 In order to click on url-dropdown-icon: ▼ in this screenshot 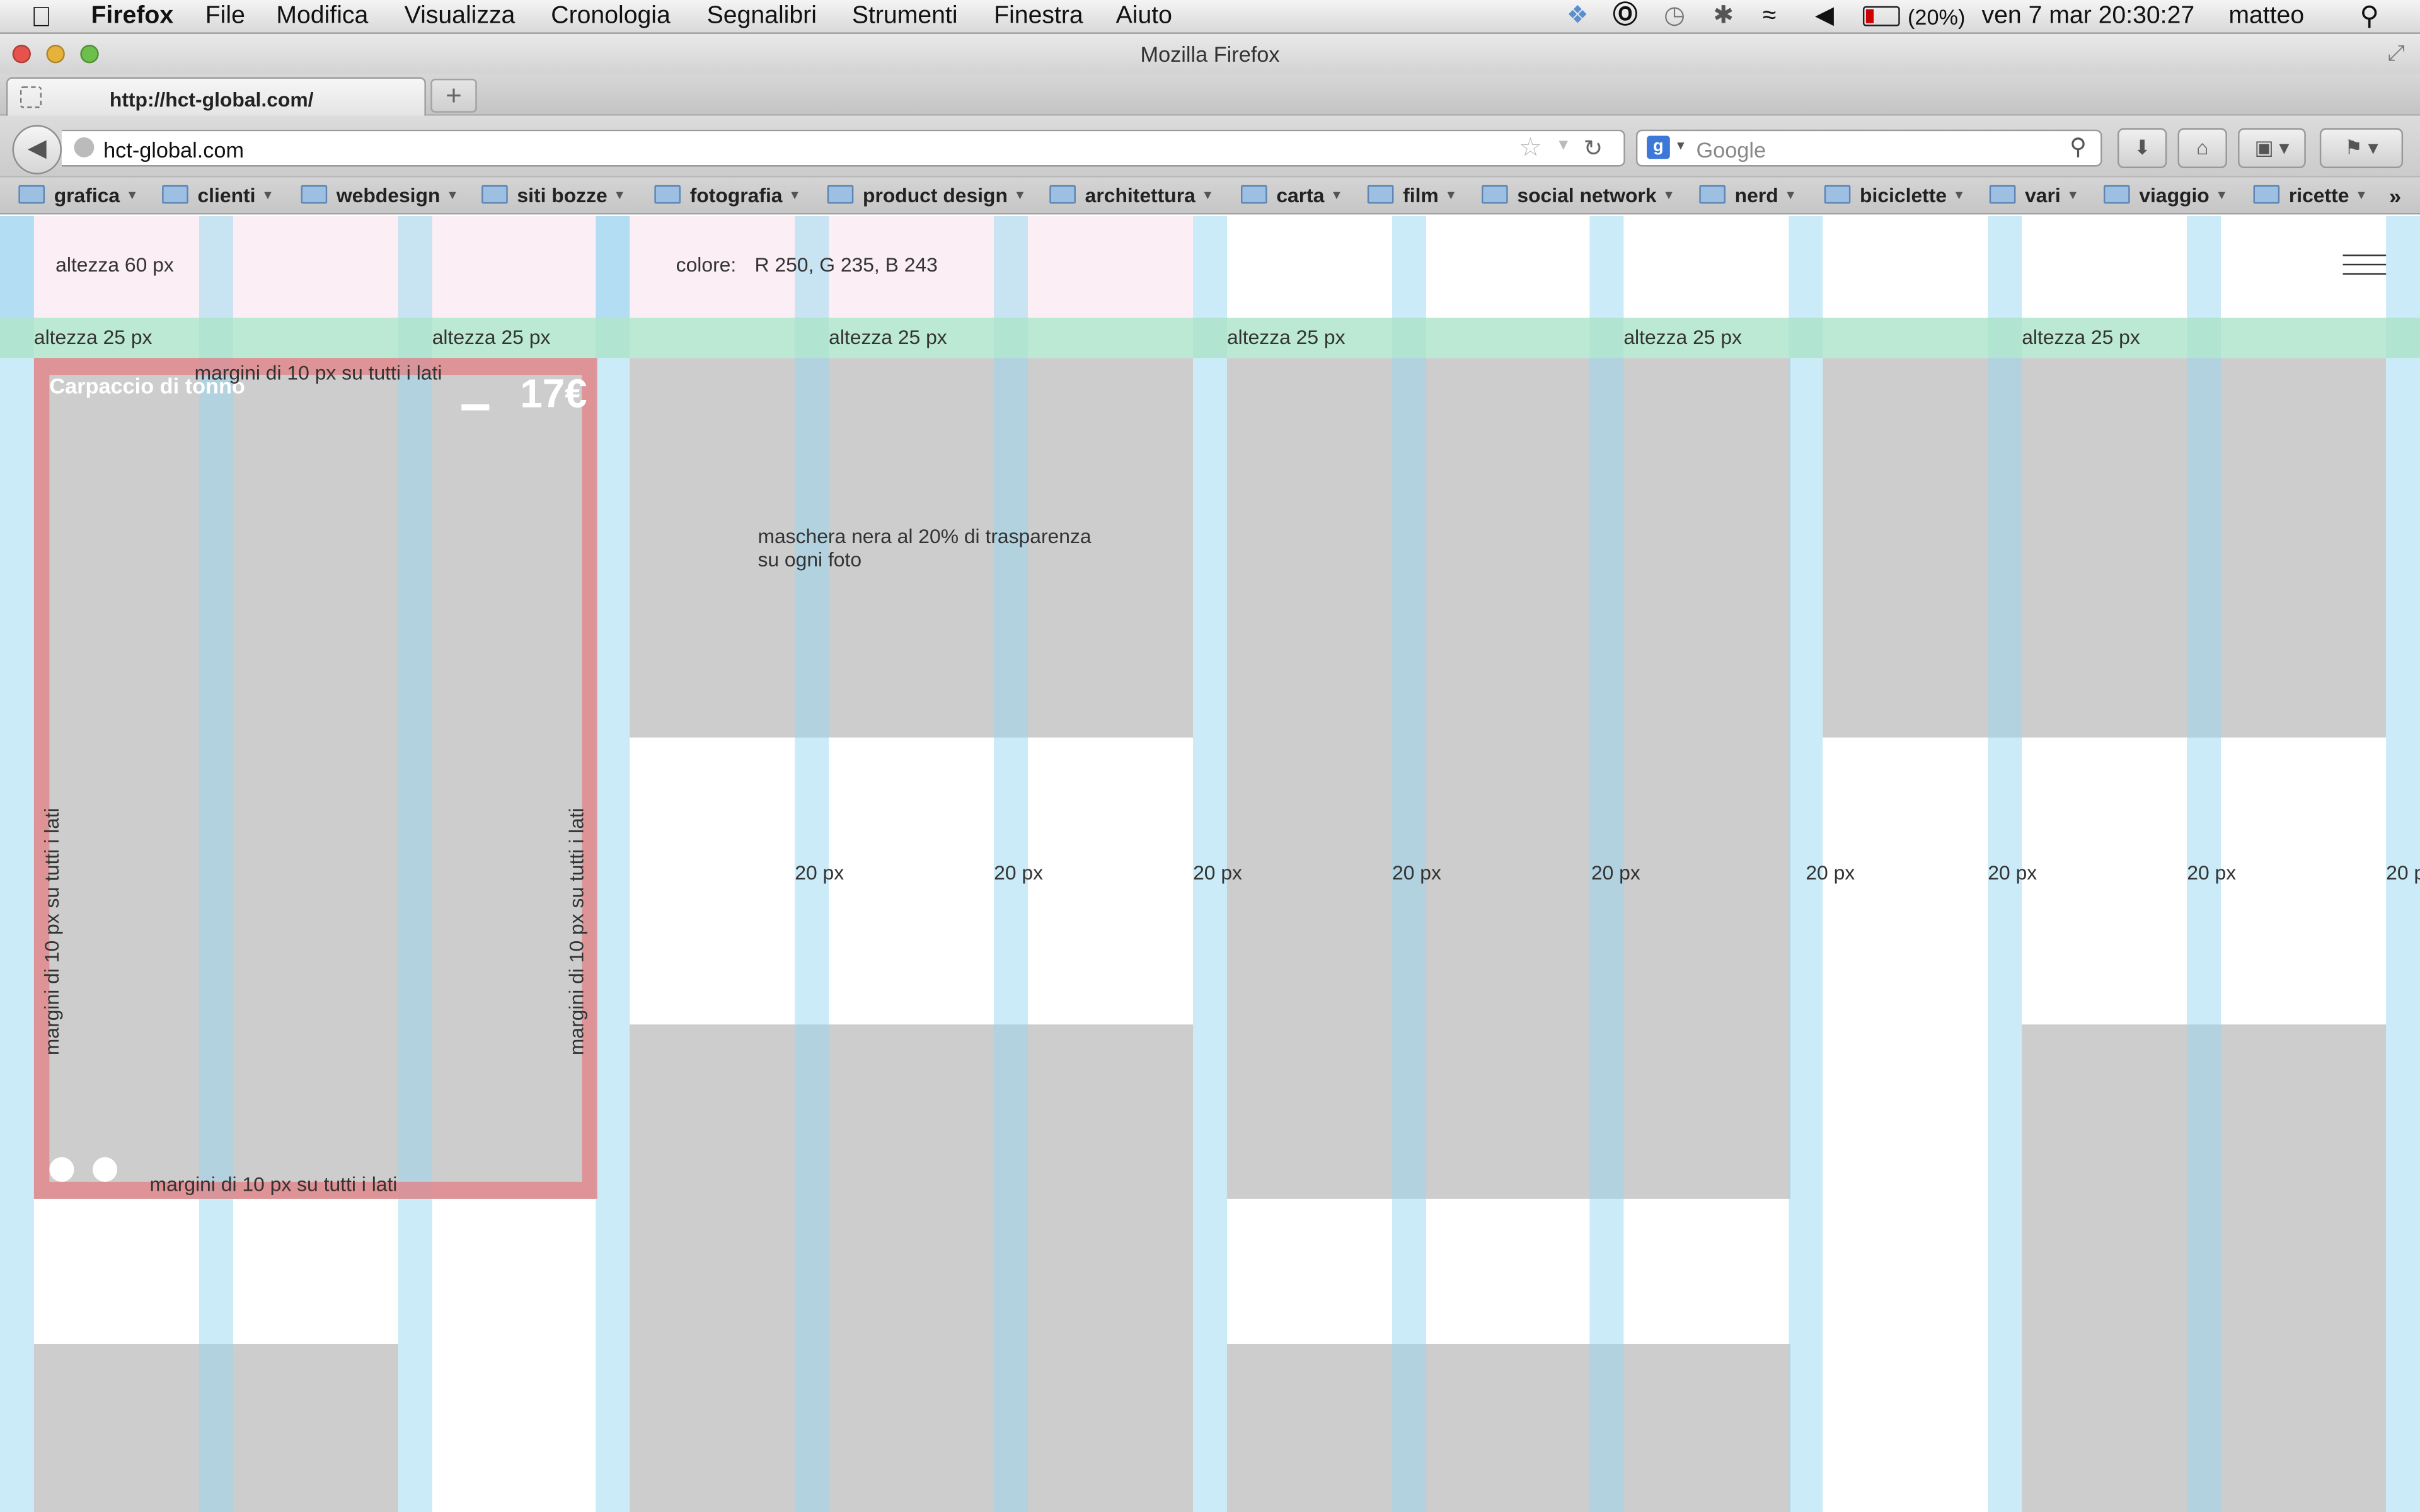, I will do `click(1563, 145)`.